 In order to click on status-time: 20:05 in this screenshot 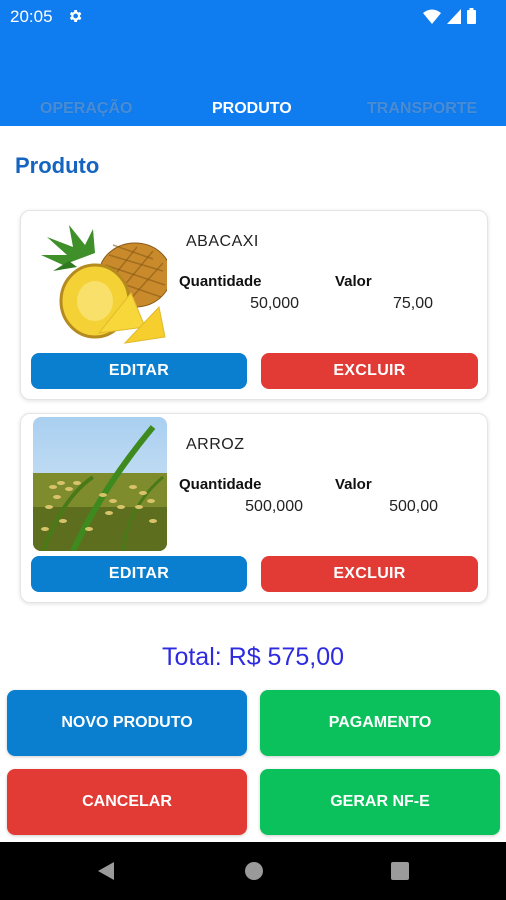, I will do `click(31, 16)`.